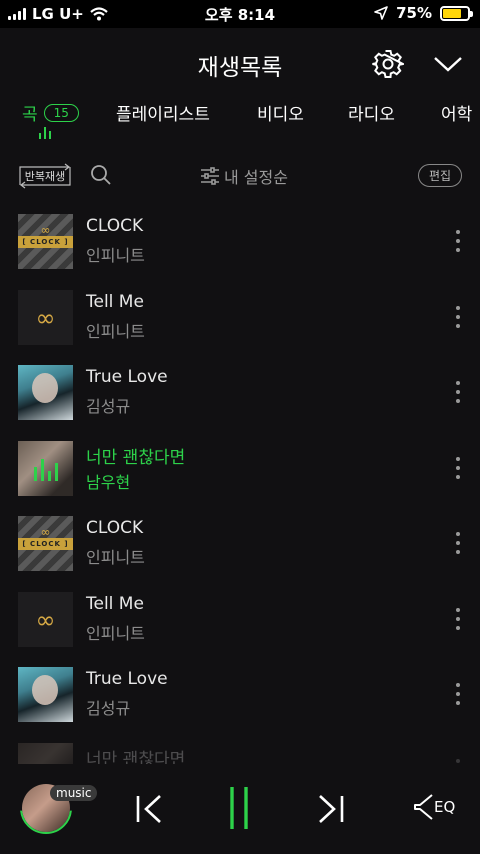 This screenshot has height=854, width=480. Describe the element at coordinates (371, 112) in the screenshot. I see `tab-radio: 라디오` at that location.